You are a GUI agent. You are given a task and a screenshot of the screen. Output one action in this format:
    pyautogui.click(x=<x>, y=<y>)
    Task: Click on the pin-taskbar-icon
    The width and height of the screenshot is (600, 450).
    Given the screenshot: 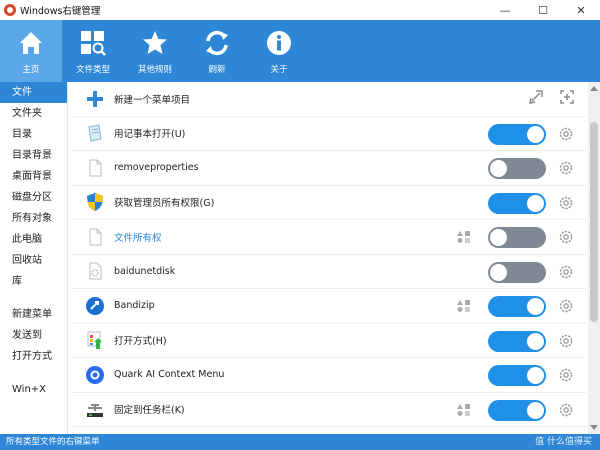 What is the action you would take?
    pyautogui.click(x=95, y=409)
    